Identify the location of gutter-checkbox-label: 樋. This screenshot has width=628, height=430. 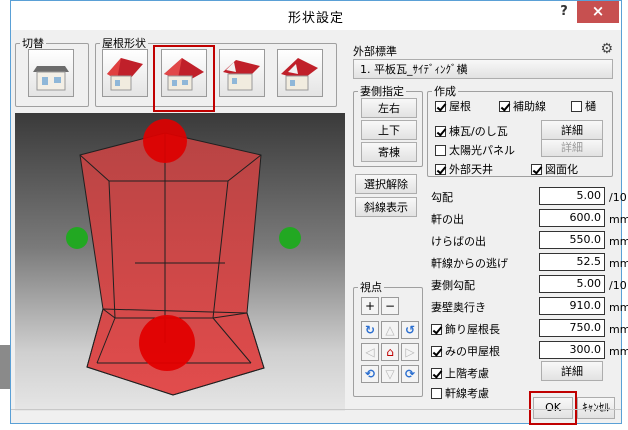
(590, 106).